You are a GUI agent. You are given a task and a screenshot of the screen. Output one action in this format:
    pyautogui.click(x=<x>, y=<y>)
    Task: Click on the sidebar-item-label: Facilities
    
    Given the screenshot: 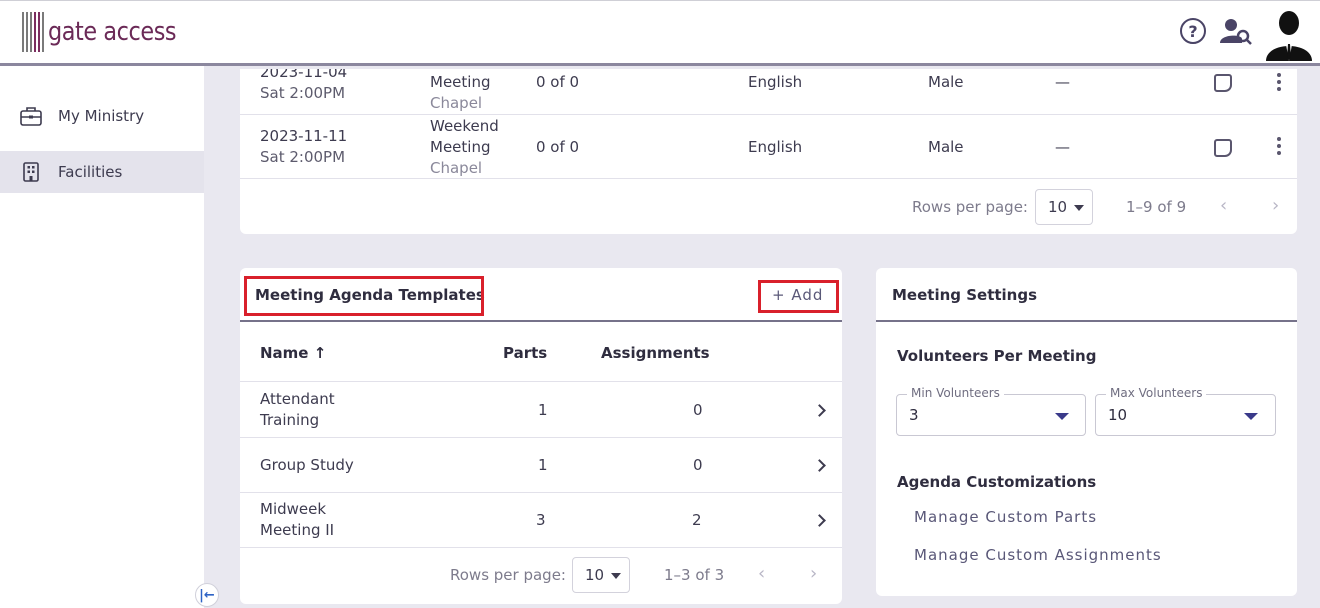 What is the action you would take?
    pyautogui.click(x=90, y=172)
    